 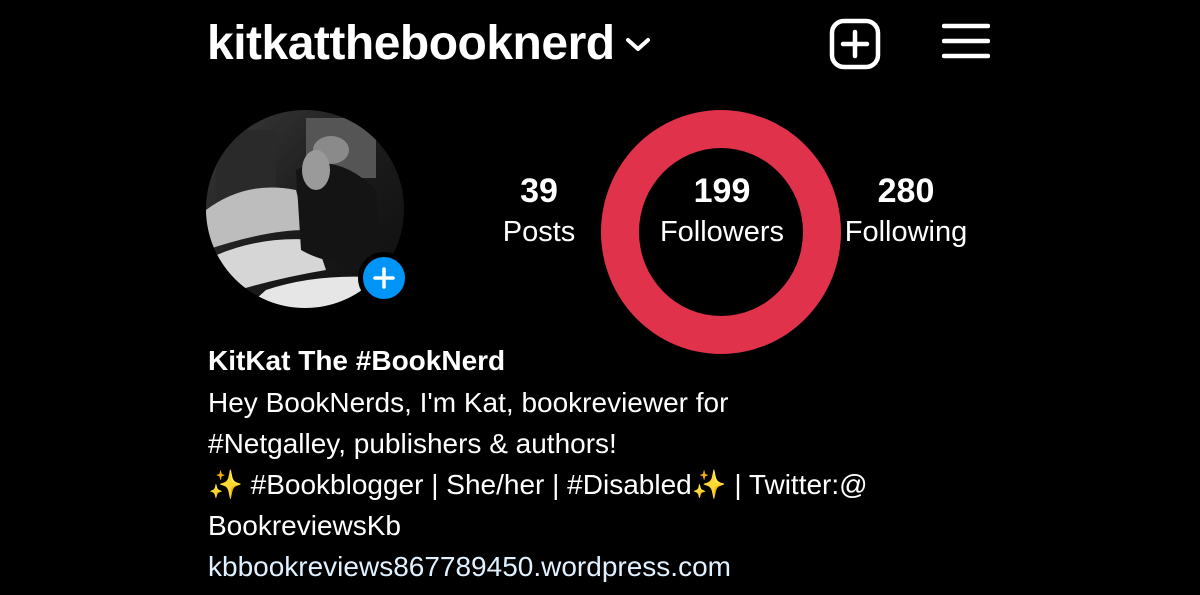 I want to click on add-story-button, so click(x=384, y=278).